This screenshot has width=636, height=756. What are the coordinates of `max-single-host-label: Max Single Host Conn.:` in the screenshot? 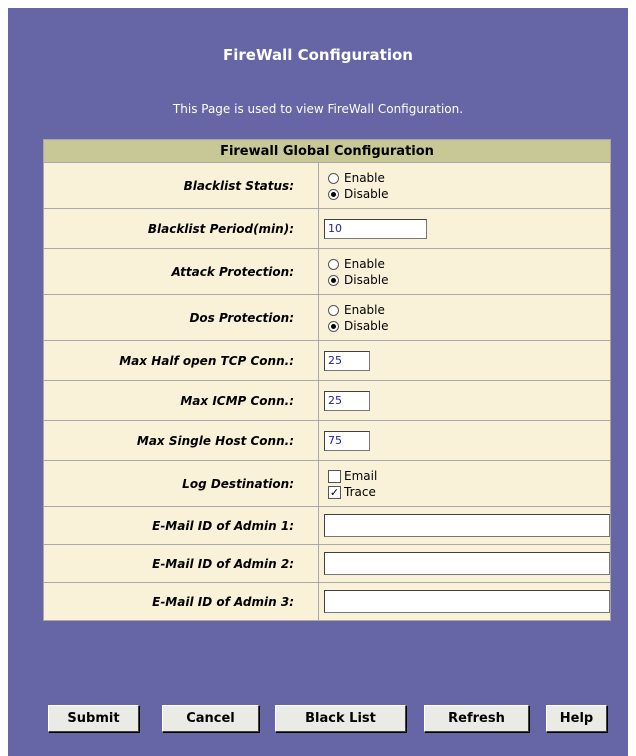 It's located at (181, 440).